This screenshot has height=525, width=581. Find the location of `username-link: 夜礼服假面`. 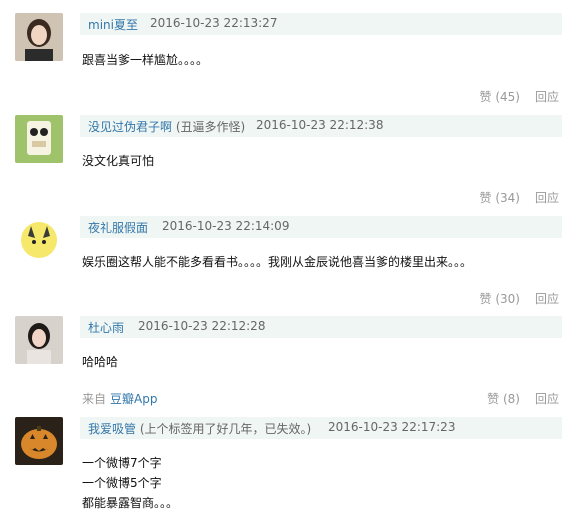

username-link: 夜礼服假面 is located at coordinates (118, 227).